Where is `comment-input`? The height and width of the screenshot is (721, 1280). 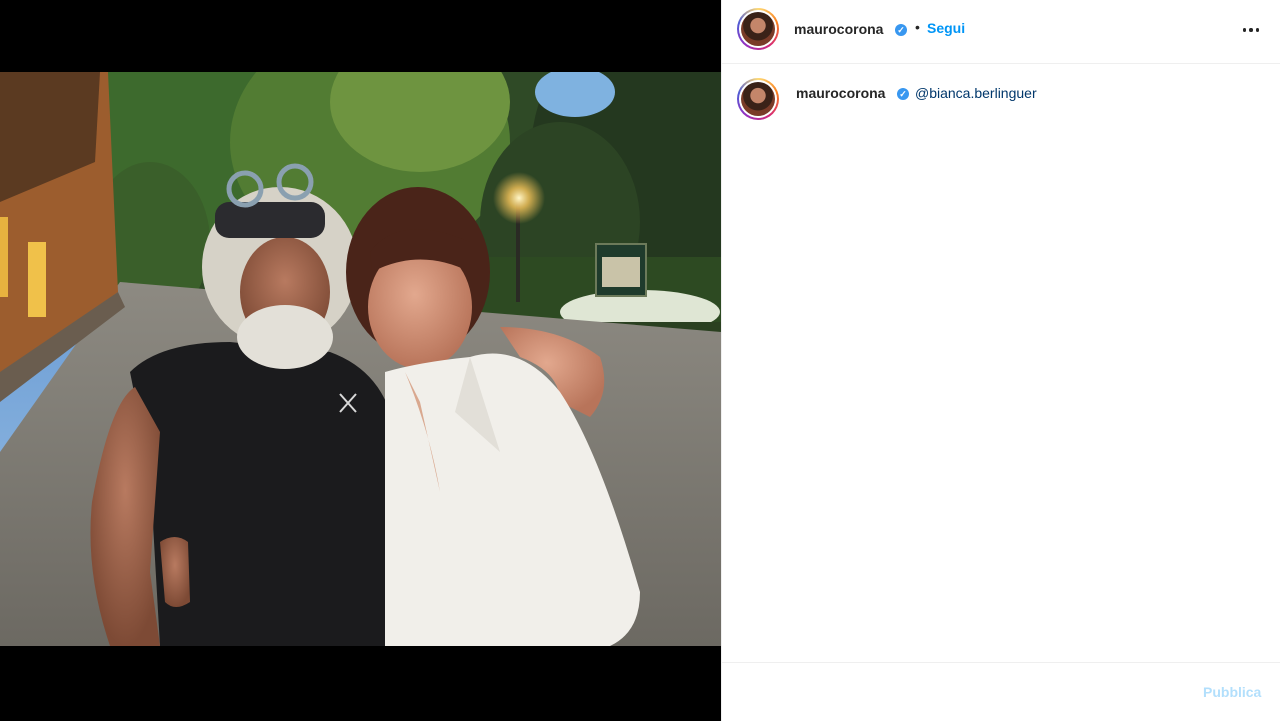 comment-input is located at coordinates (965, 693).